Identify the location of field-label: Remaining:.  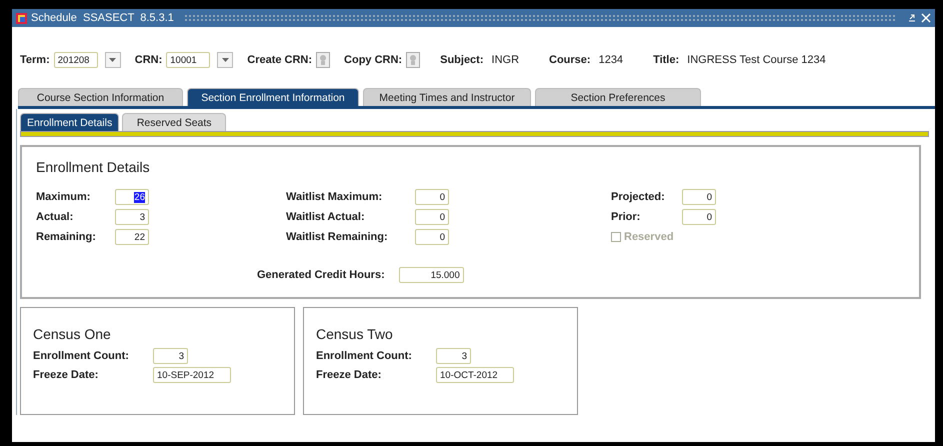
(66, 237).